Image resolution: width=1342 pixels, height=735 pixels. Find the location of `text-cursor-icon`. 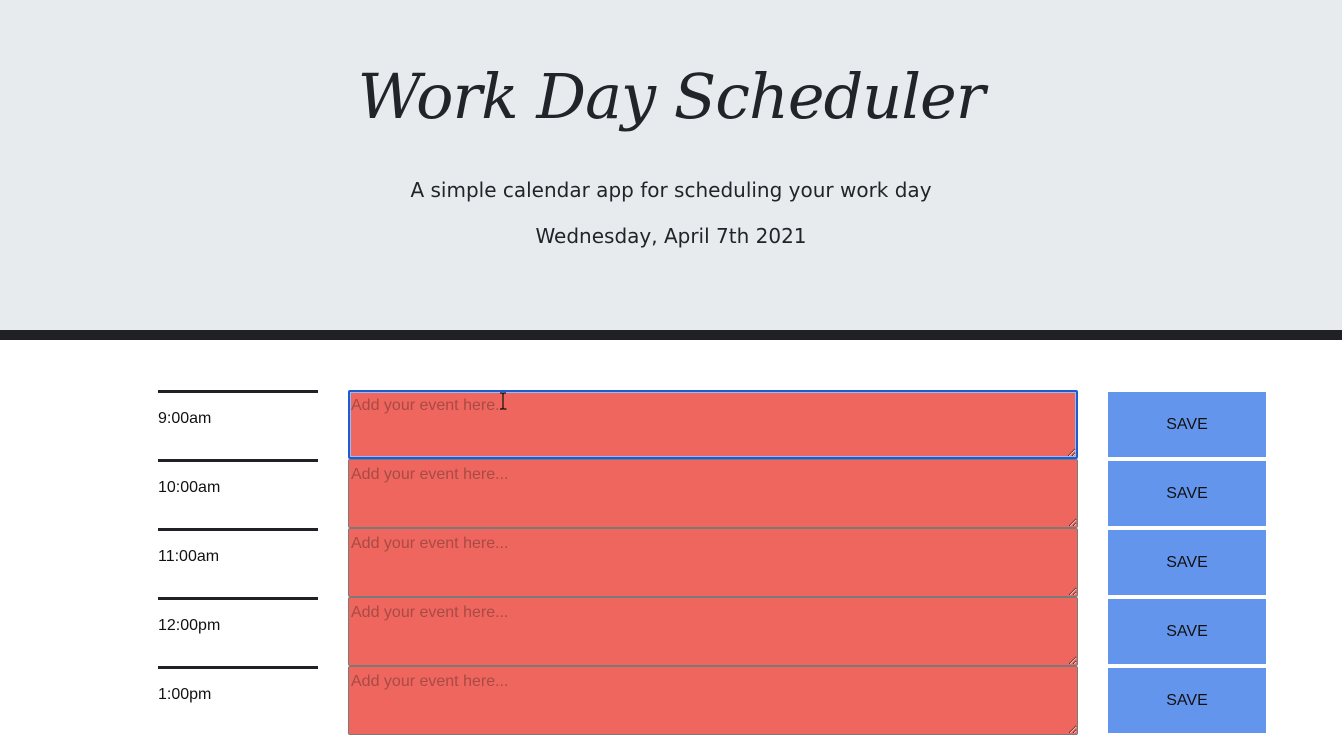

text-cursor-icon is located at coordinates (503, 401).